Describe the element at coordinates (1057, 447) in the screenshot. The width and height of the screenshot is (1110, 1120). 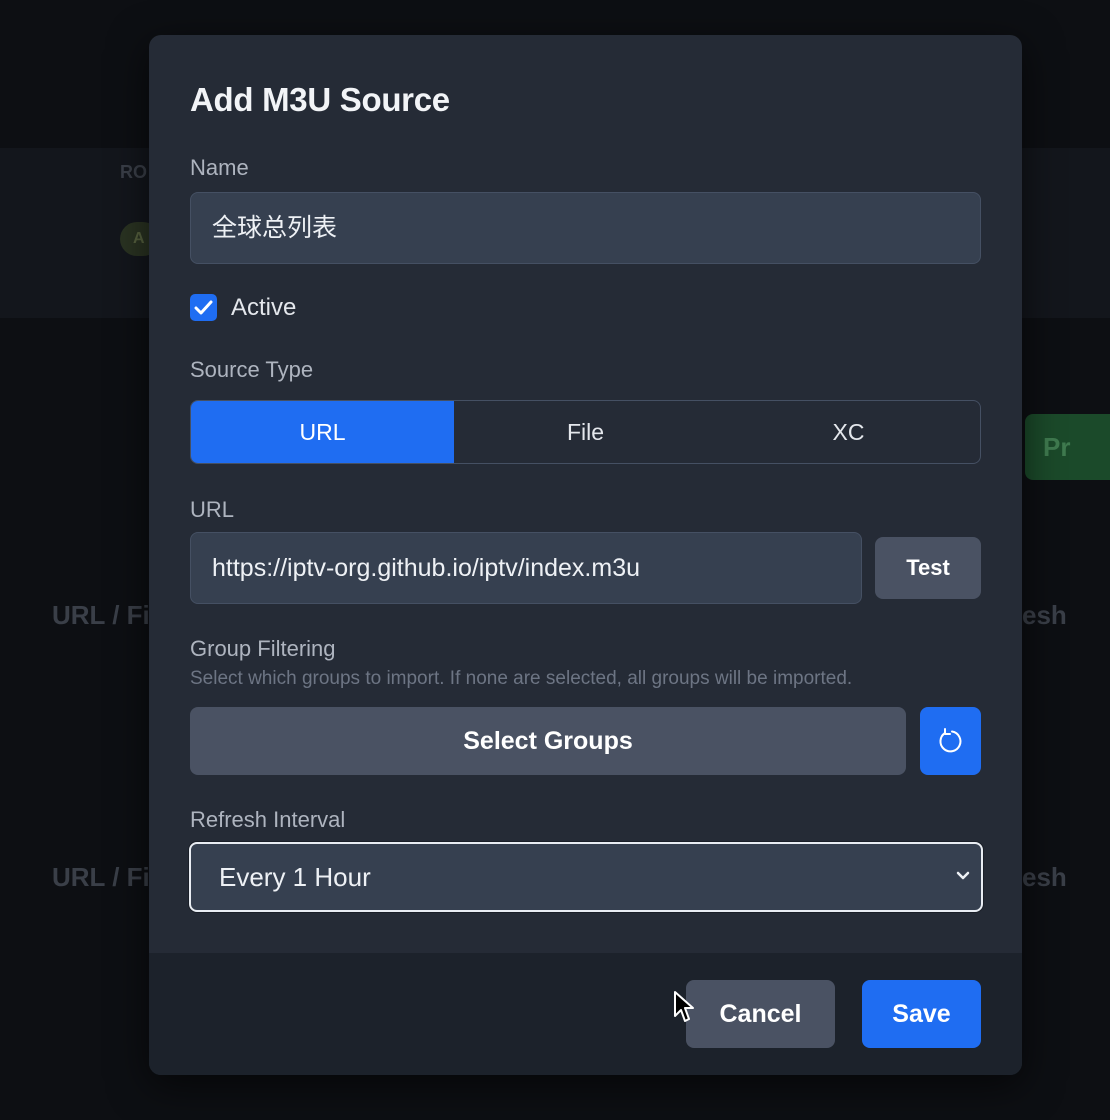
I see `background-refresh-label: Pr` at that location.